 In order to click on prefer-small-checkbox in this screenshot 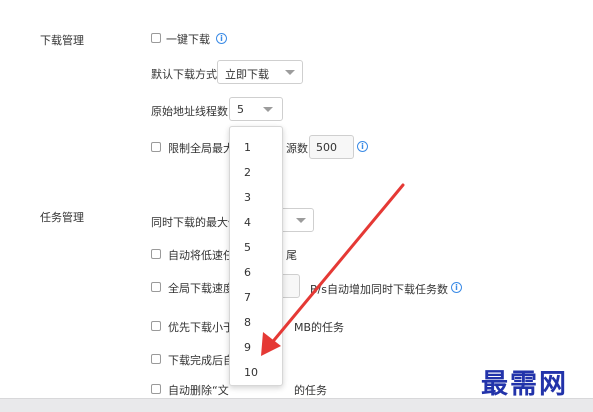, I will do `click(156, 326)`.